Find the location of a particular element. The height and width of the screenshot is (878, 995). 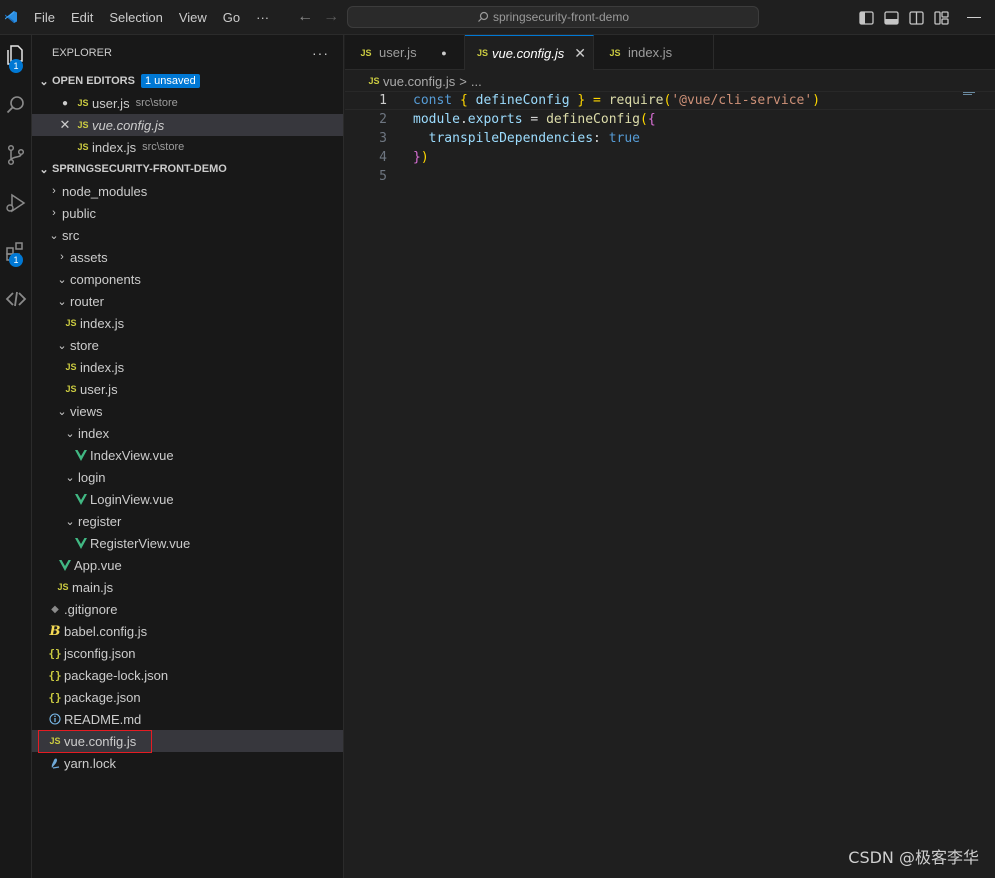

tab-vue-config-js: JS vue.config.js ✕ is located at coordinates (529, 52).